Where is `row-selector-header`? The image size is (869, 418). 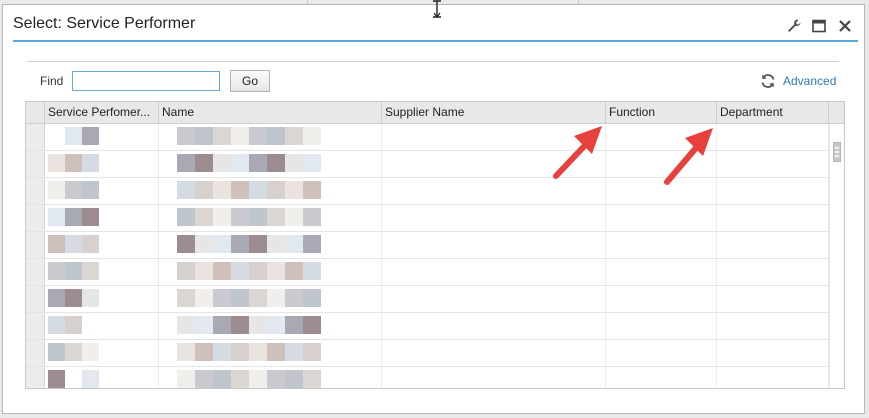 row-selector-header is located at coordinates (35, 112).